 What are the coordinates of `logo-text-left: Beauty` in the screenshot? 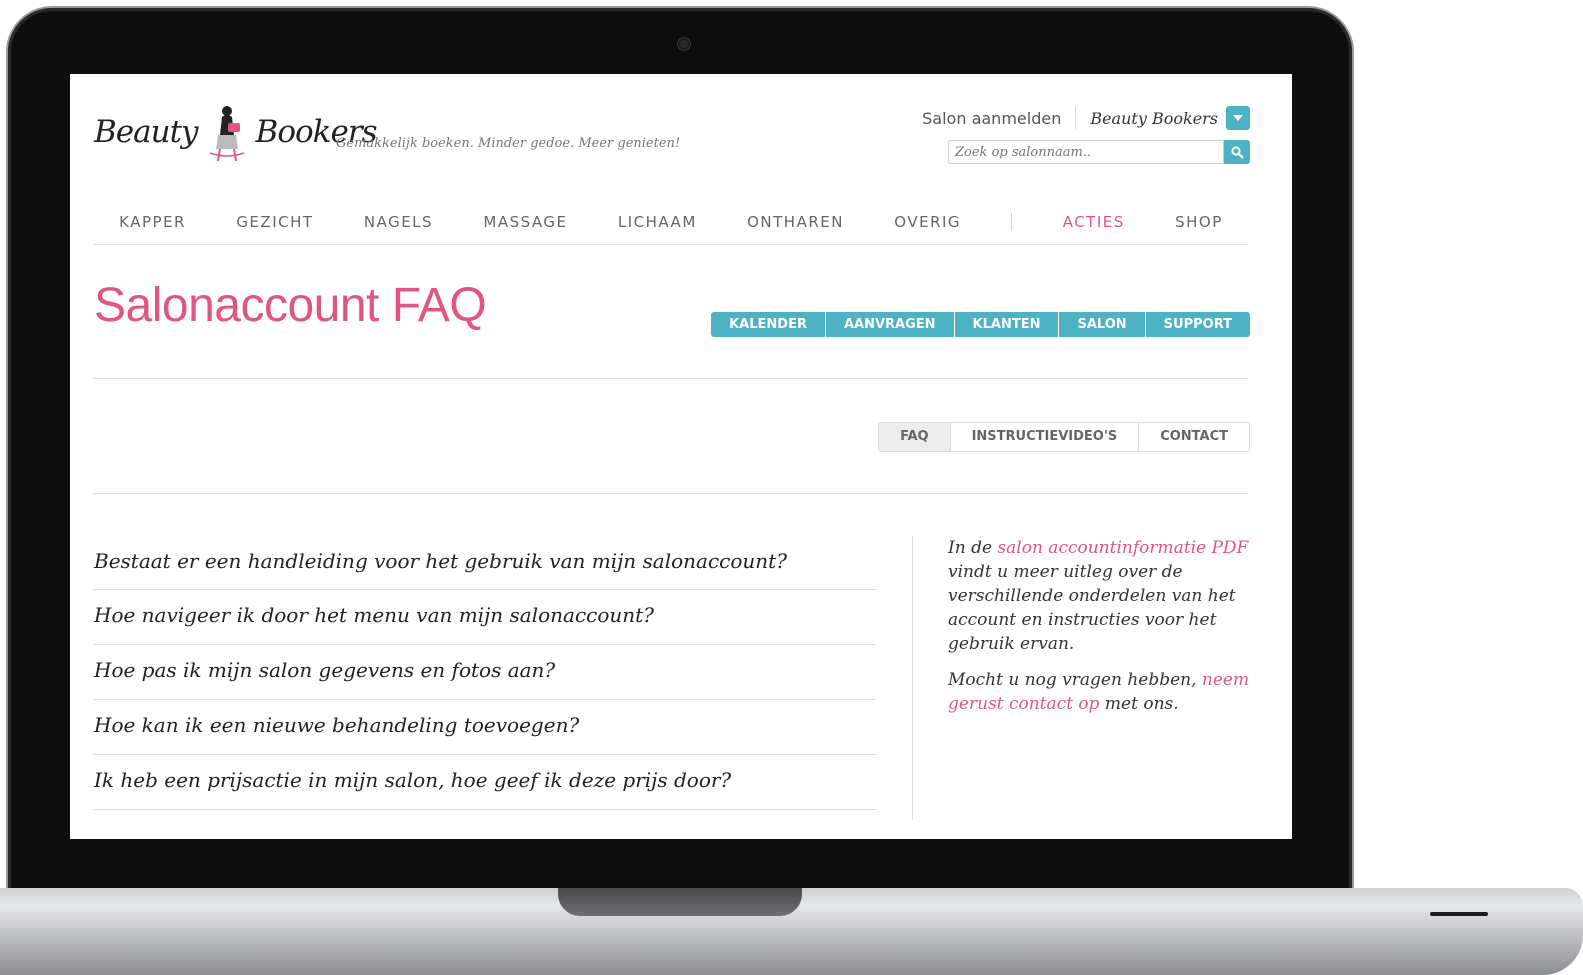 It's located at (146, 132).